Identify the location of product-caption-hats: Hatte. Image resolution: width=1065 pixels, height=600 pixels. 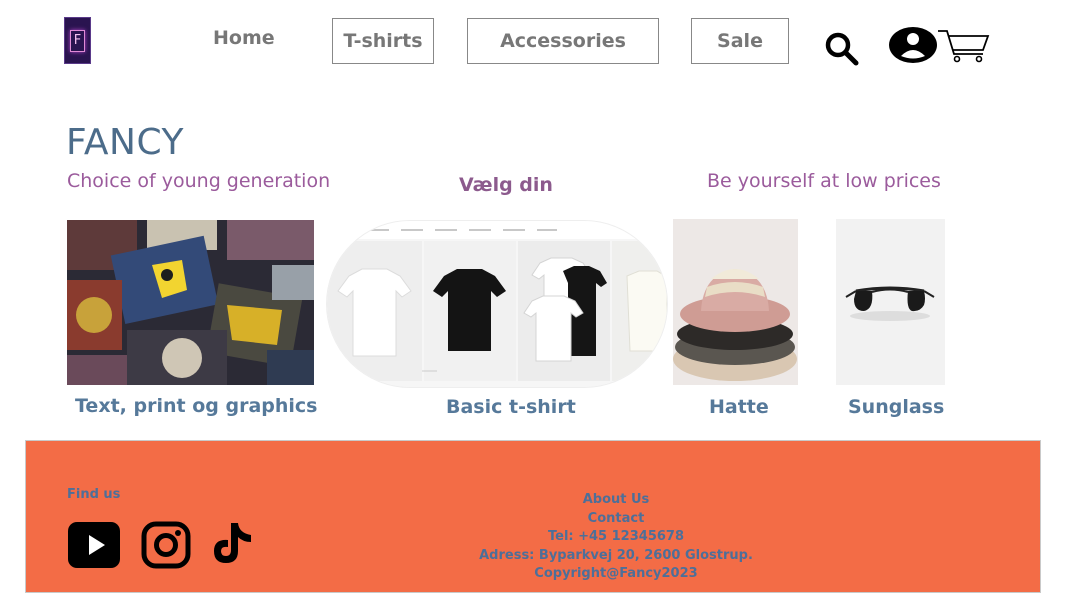
(739, 407).